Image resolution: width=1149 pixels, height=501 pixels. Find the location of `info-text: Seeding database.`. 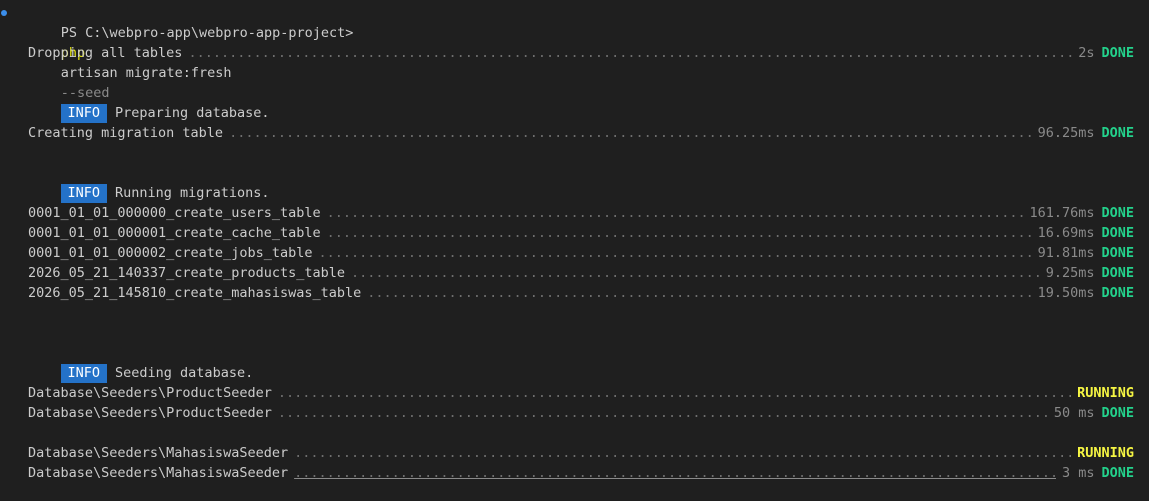

info-text: Seeding database. is located at coordinates (184, 373).